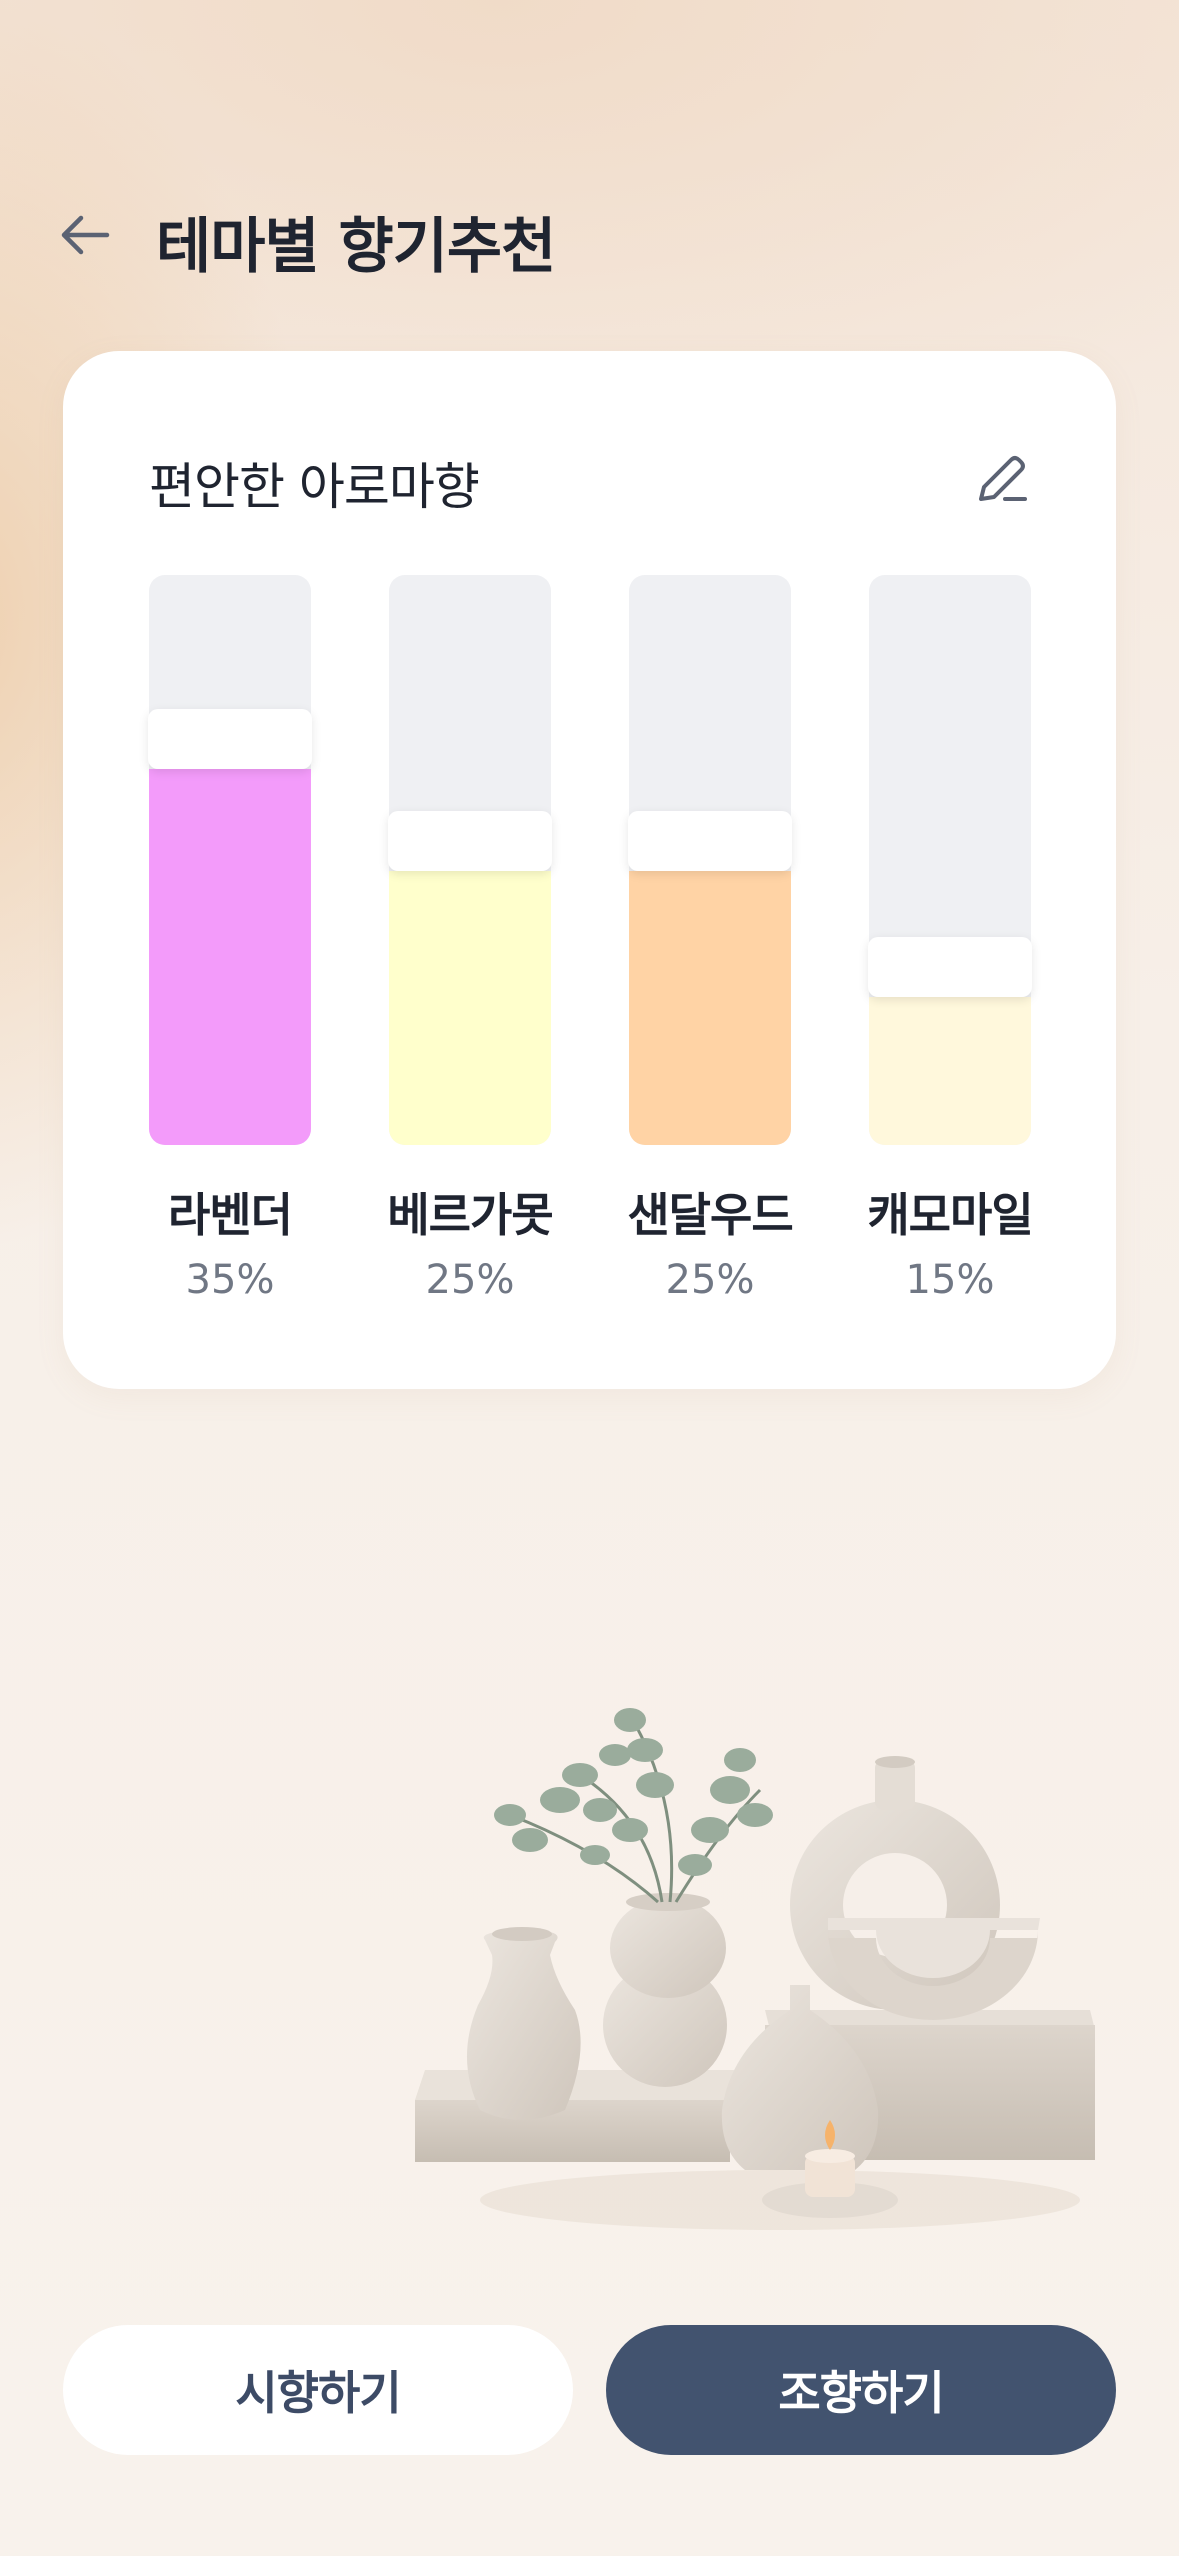 This screenshot has height=2556, width=1179. What do you see at coordinates (950, 1215) in the screenshot?
I see `note-name: 캐모마일` at bounding box center [950, 1215].